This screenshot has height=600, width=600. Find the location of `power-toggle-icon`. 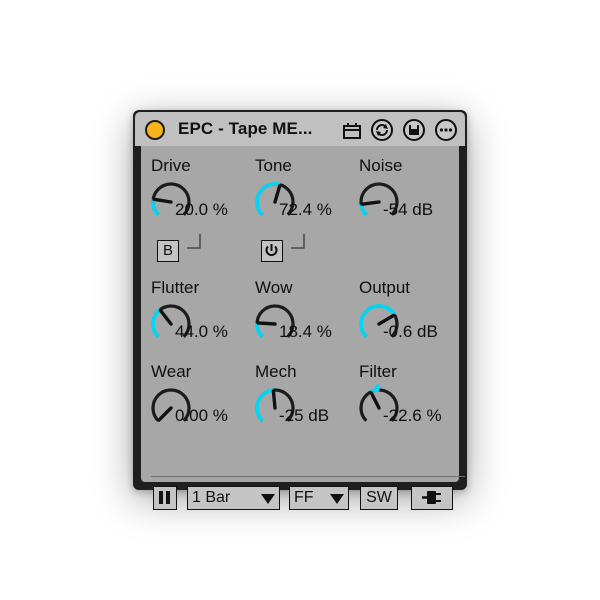

power-toggle-icon is located at coordinates (271, 250).